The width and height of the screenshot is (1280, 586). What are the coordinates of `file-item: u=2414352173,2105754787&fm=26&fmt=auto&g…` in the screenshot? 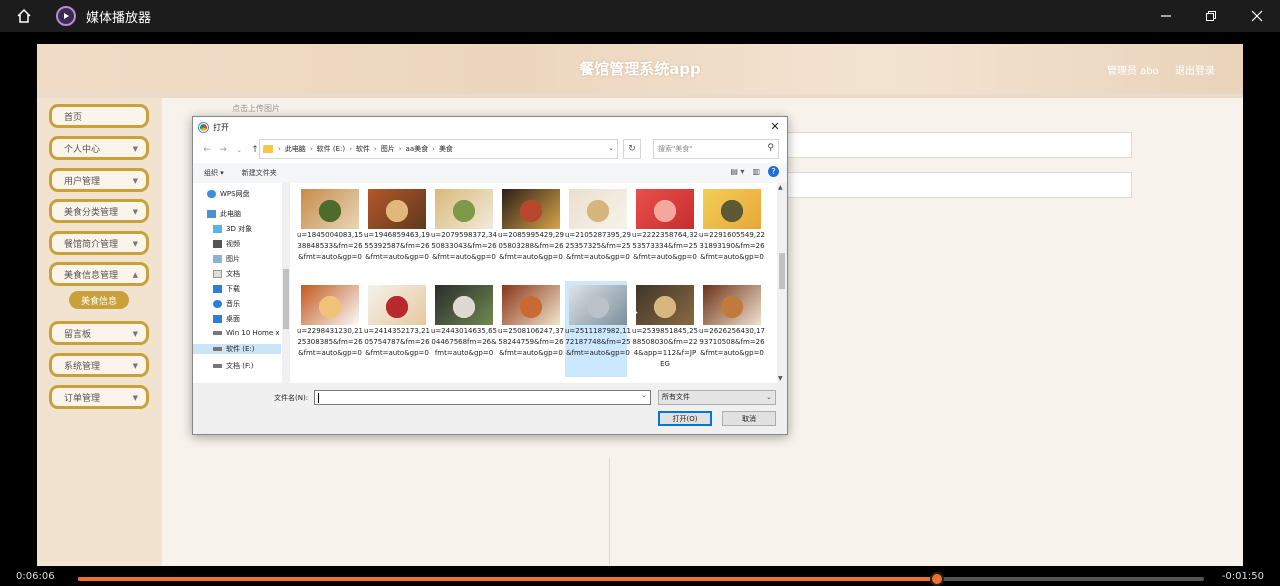 It's located at (397, 329).